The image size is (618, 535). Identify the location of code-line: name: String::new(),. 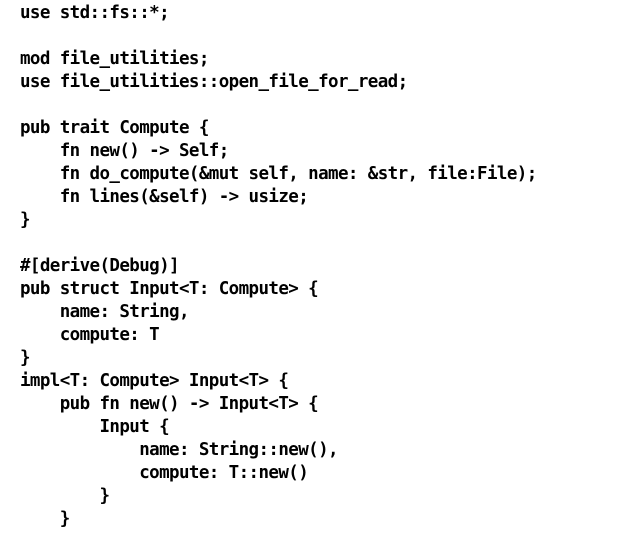
(179, 450).